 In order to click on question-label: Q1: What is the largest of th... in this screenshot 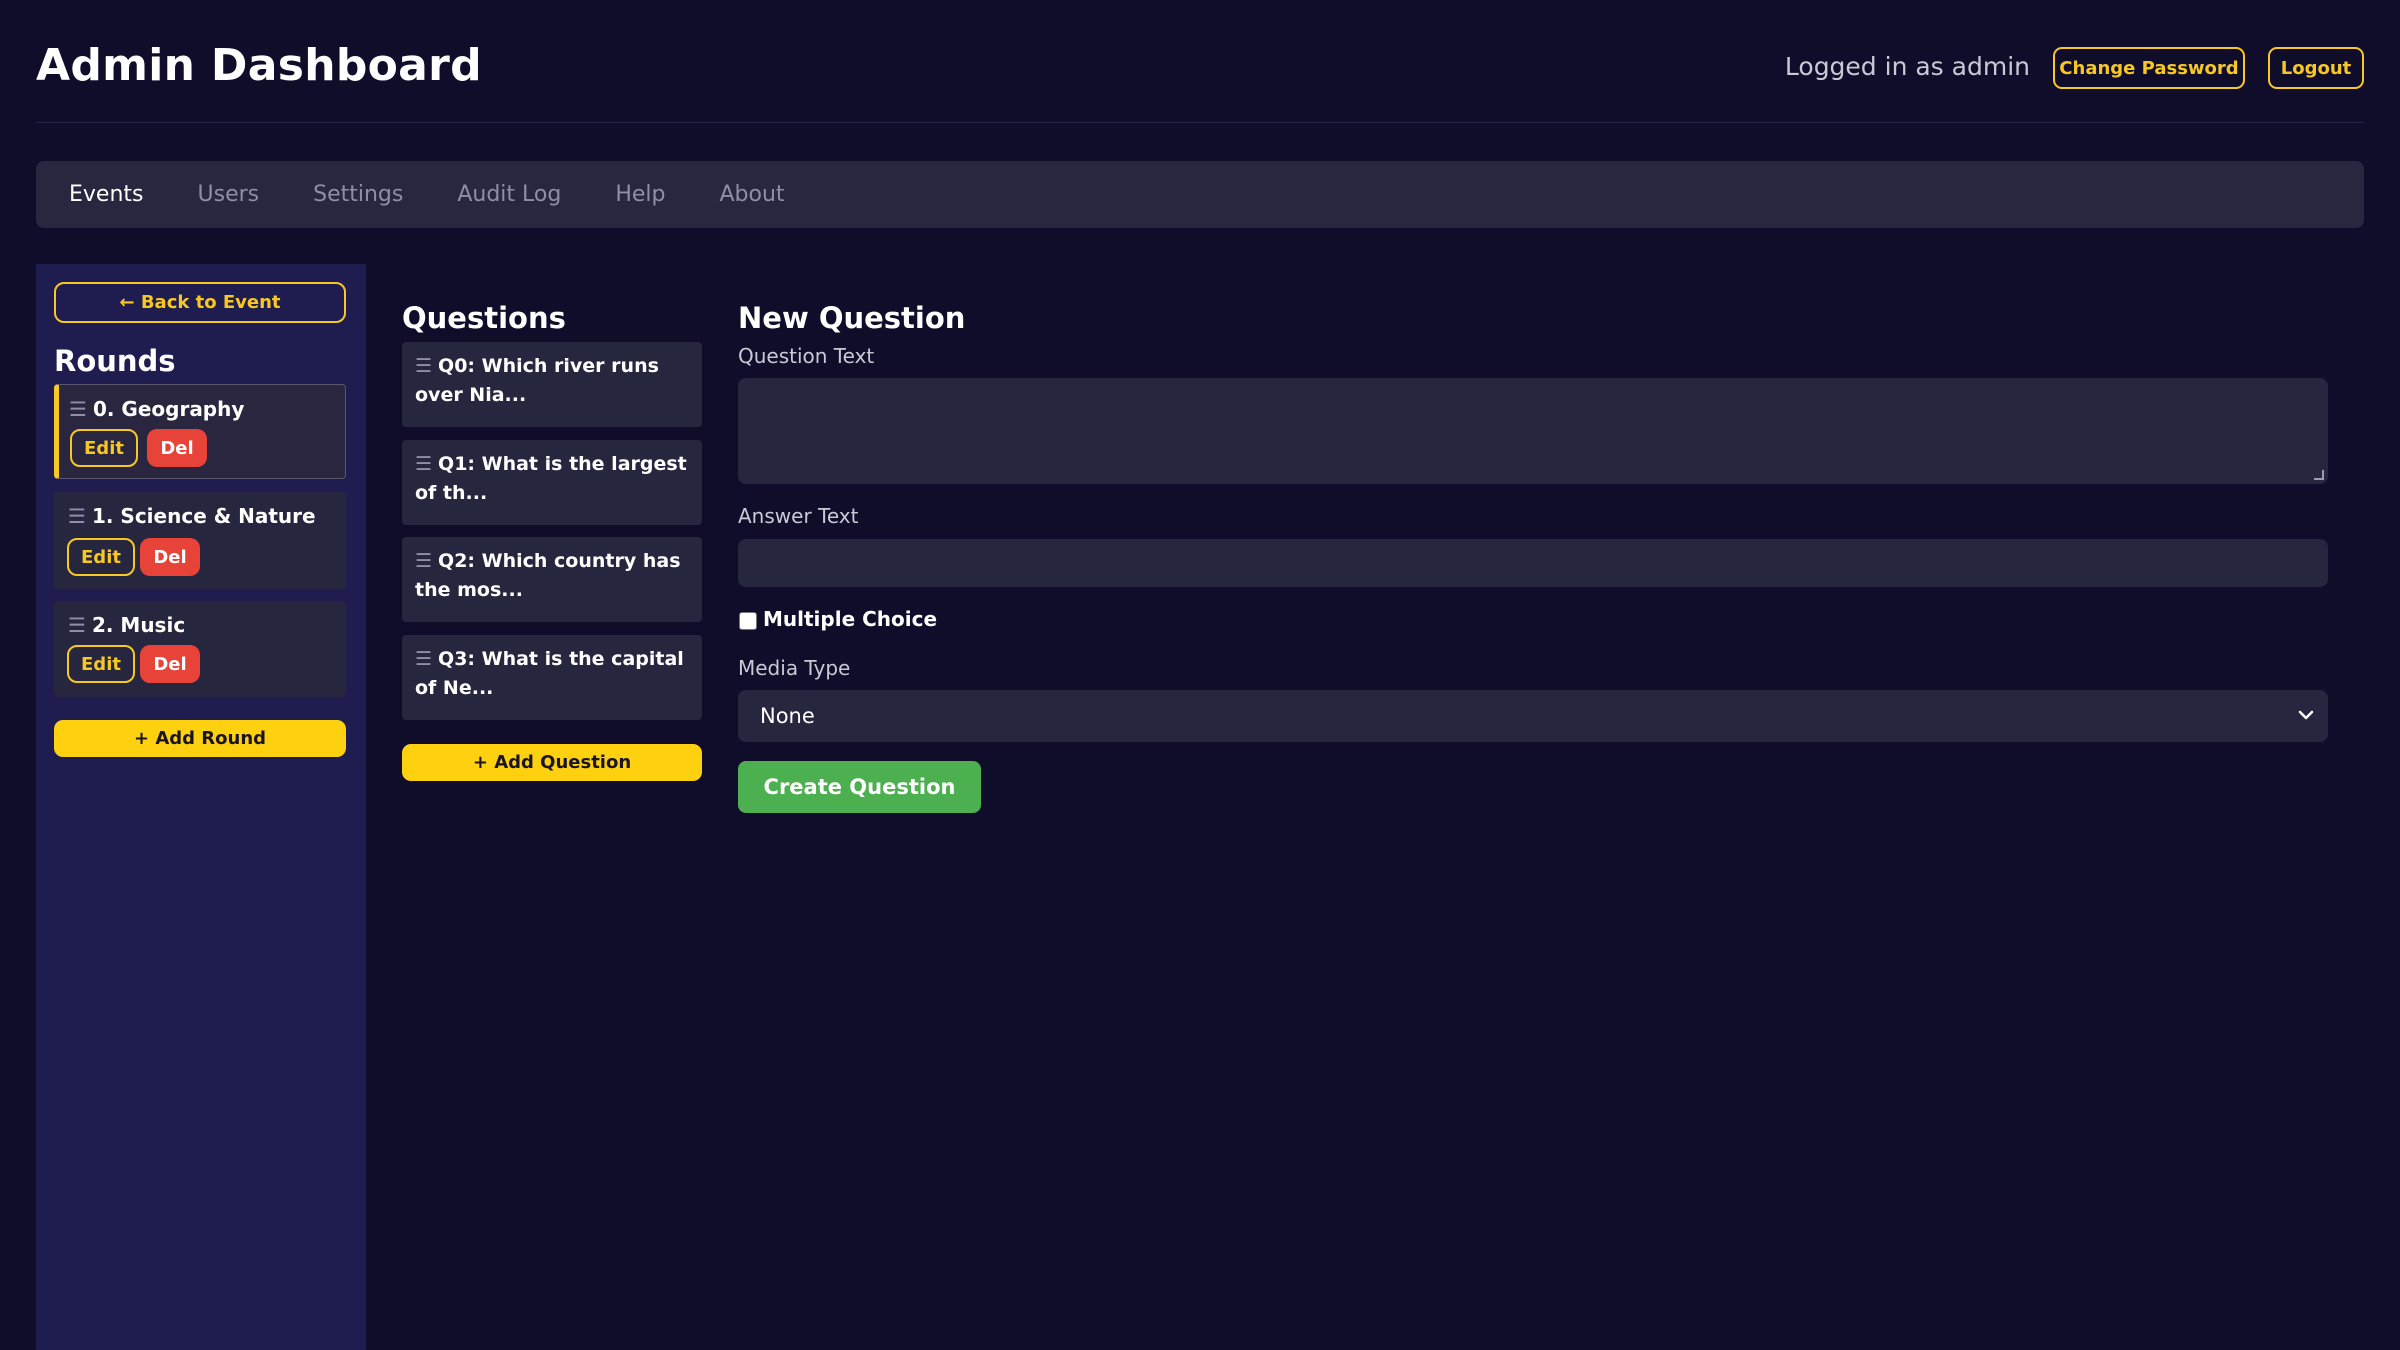, I will do `click(551, 478)`.